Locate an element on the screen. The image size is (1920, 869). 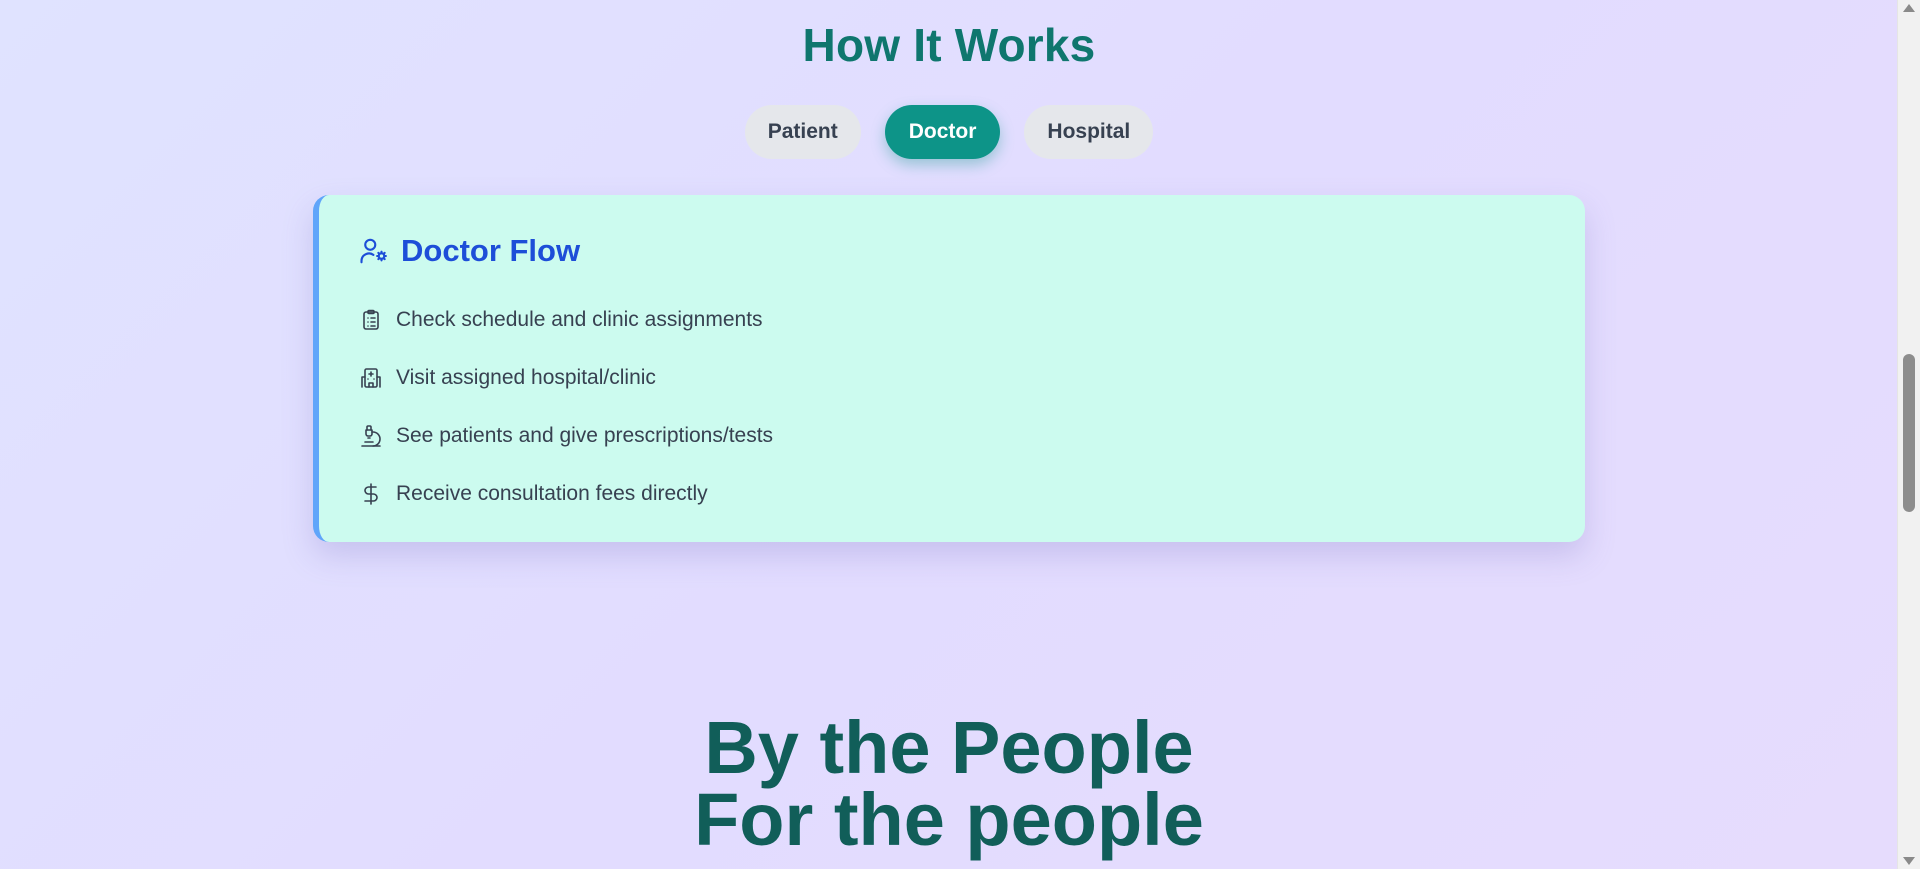
tab-patient: Patient is located at coordinates (802, 132).